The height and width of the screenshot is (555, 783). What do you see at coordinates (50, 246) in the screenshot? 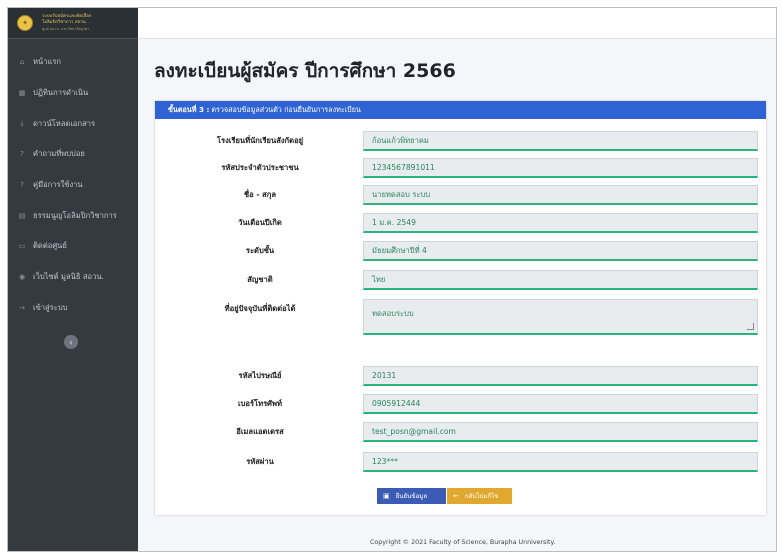
I see `sidebar-item-label: ติดต่อศูนย์` at bounding box center [50, 246].